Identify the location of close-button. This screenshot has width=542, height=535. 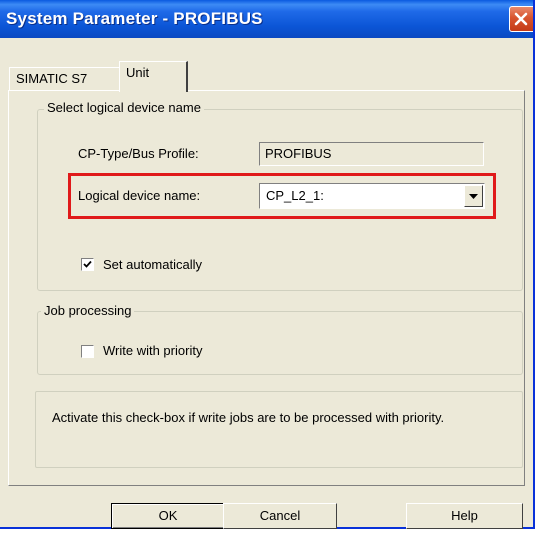
(521, 19).